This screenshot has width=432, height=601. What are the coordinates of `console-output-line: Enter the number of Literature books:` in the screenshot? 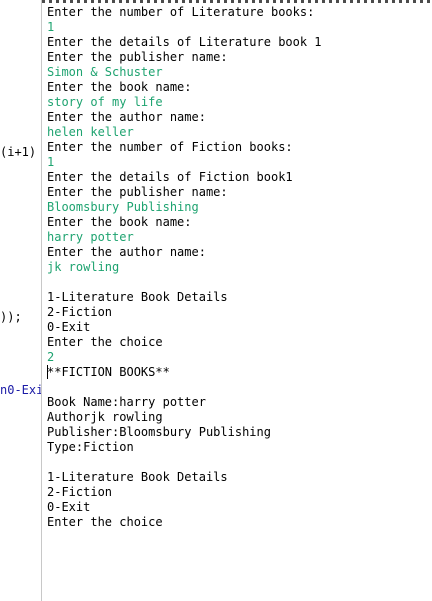 It's located at (181, 12).